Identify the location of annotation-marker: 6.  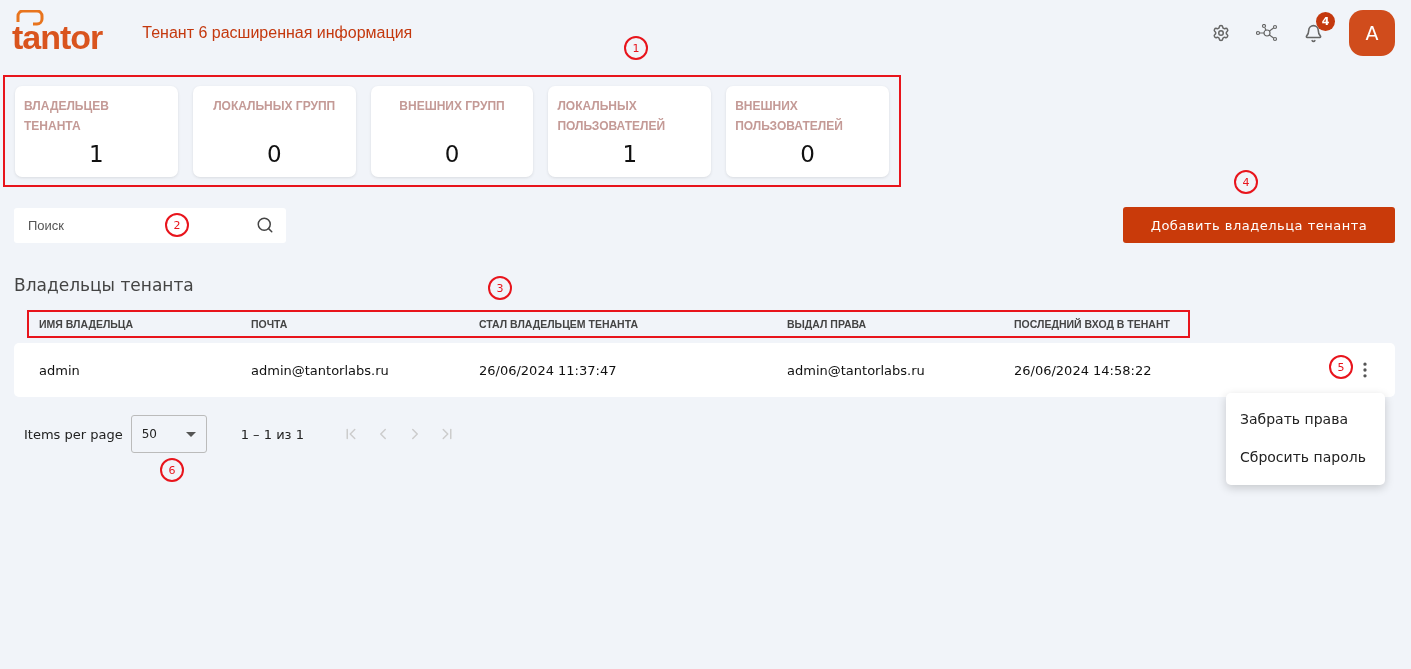
(172, 470).